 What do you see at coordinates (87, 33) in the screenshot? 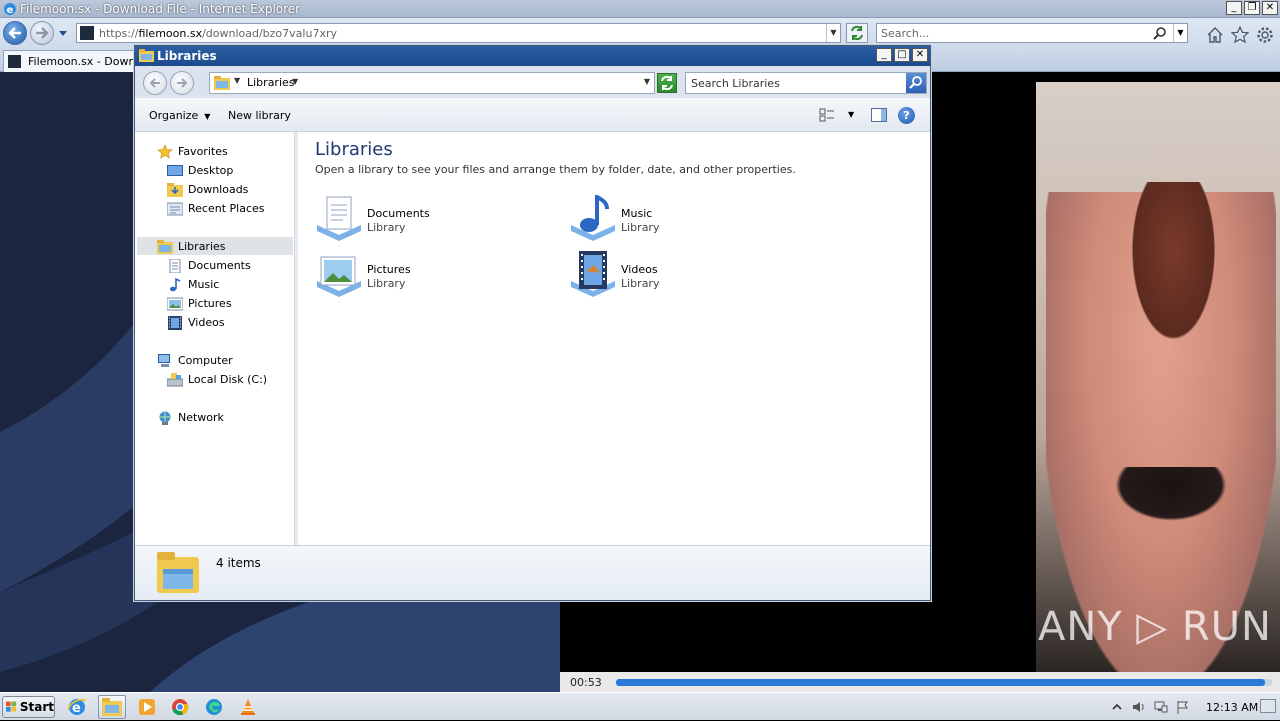
I see `site-favicon` at bounding box center [87, 33].